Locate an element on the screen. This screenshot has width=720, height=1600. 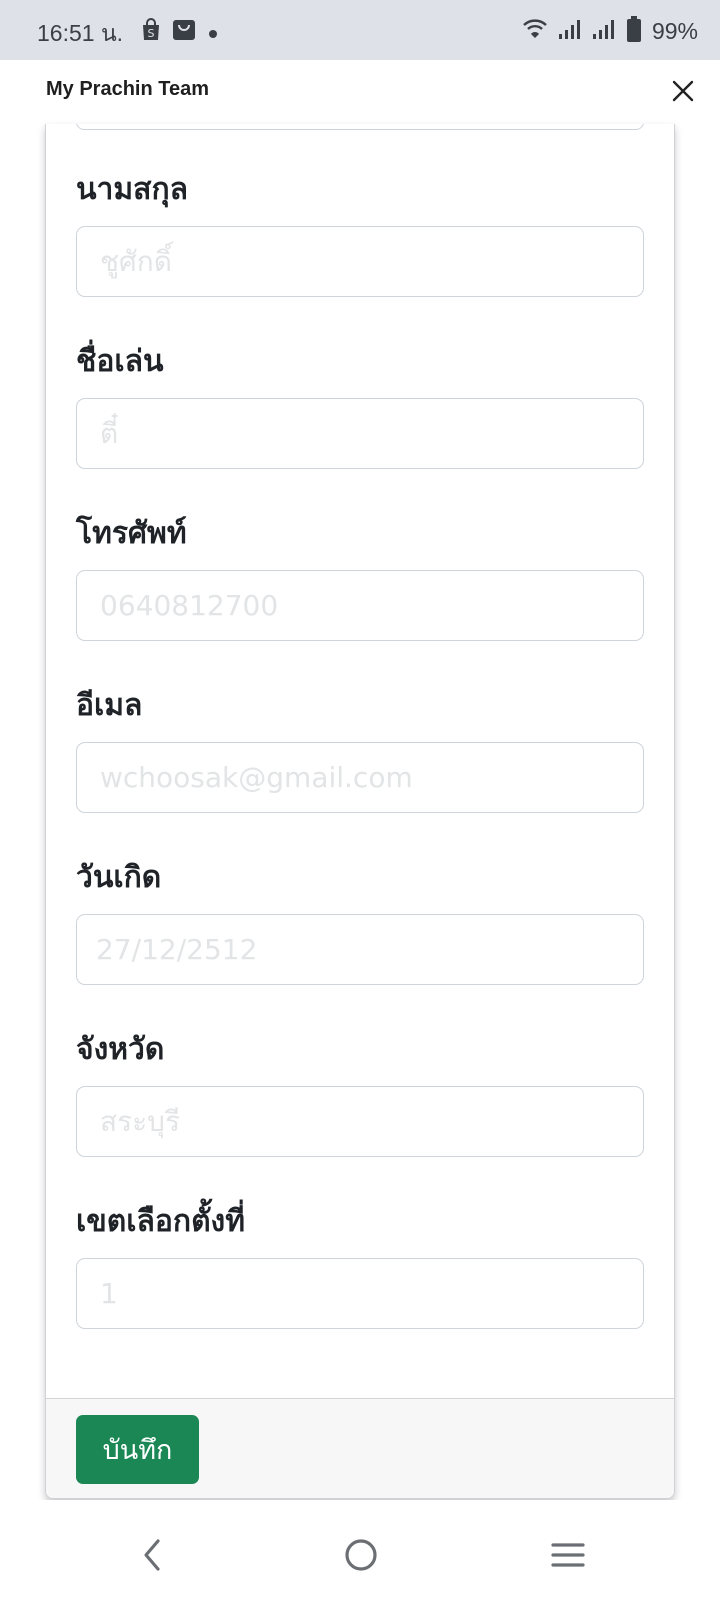
field-surname: นามสกุล is located at coordinates (360, 231).